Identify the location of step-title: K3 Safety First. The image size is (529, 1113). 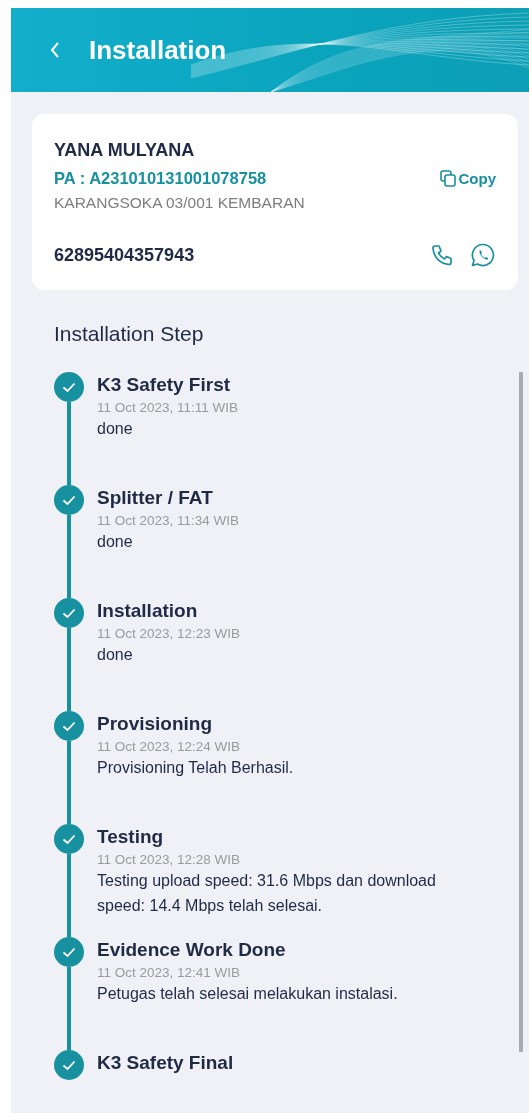
(164, 385).